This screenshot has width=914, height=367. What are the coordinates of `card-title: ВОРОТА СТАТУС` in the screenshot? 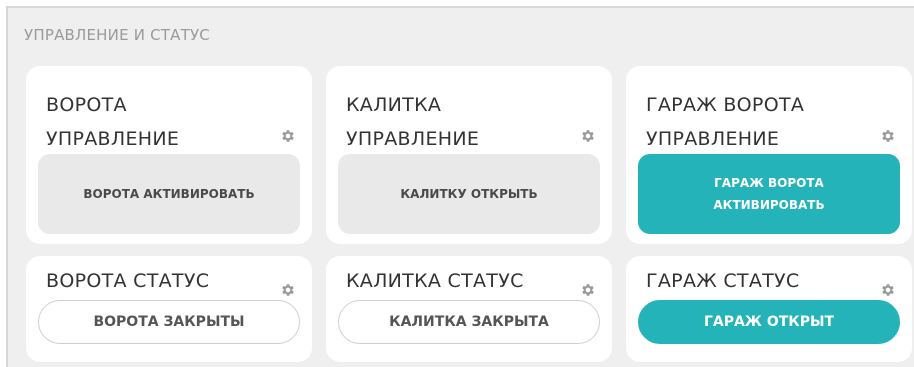 It's located at (128, 281).